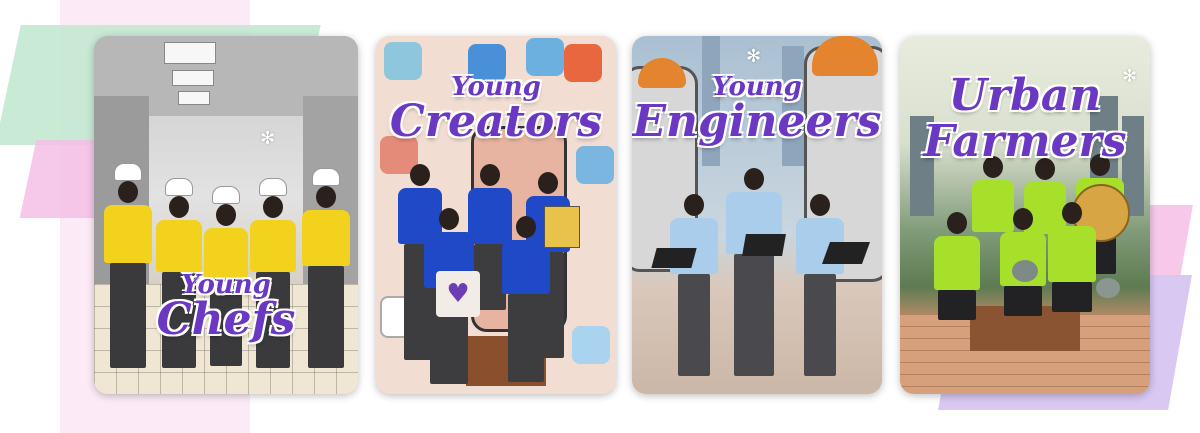  I want to click on blue-shirt, so click(526, 267).